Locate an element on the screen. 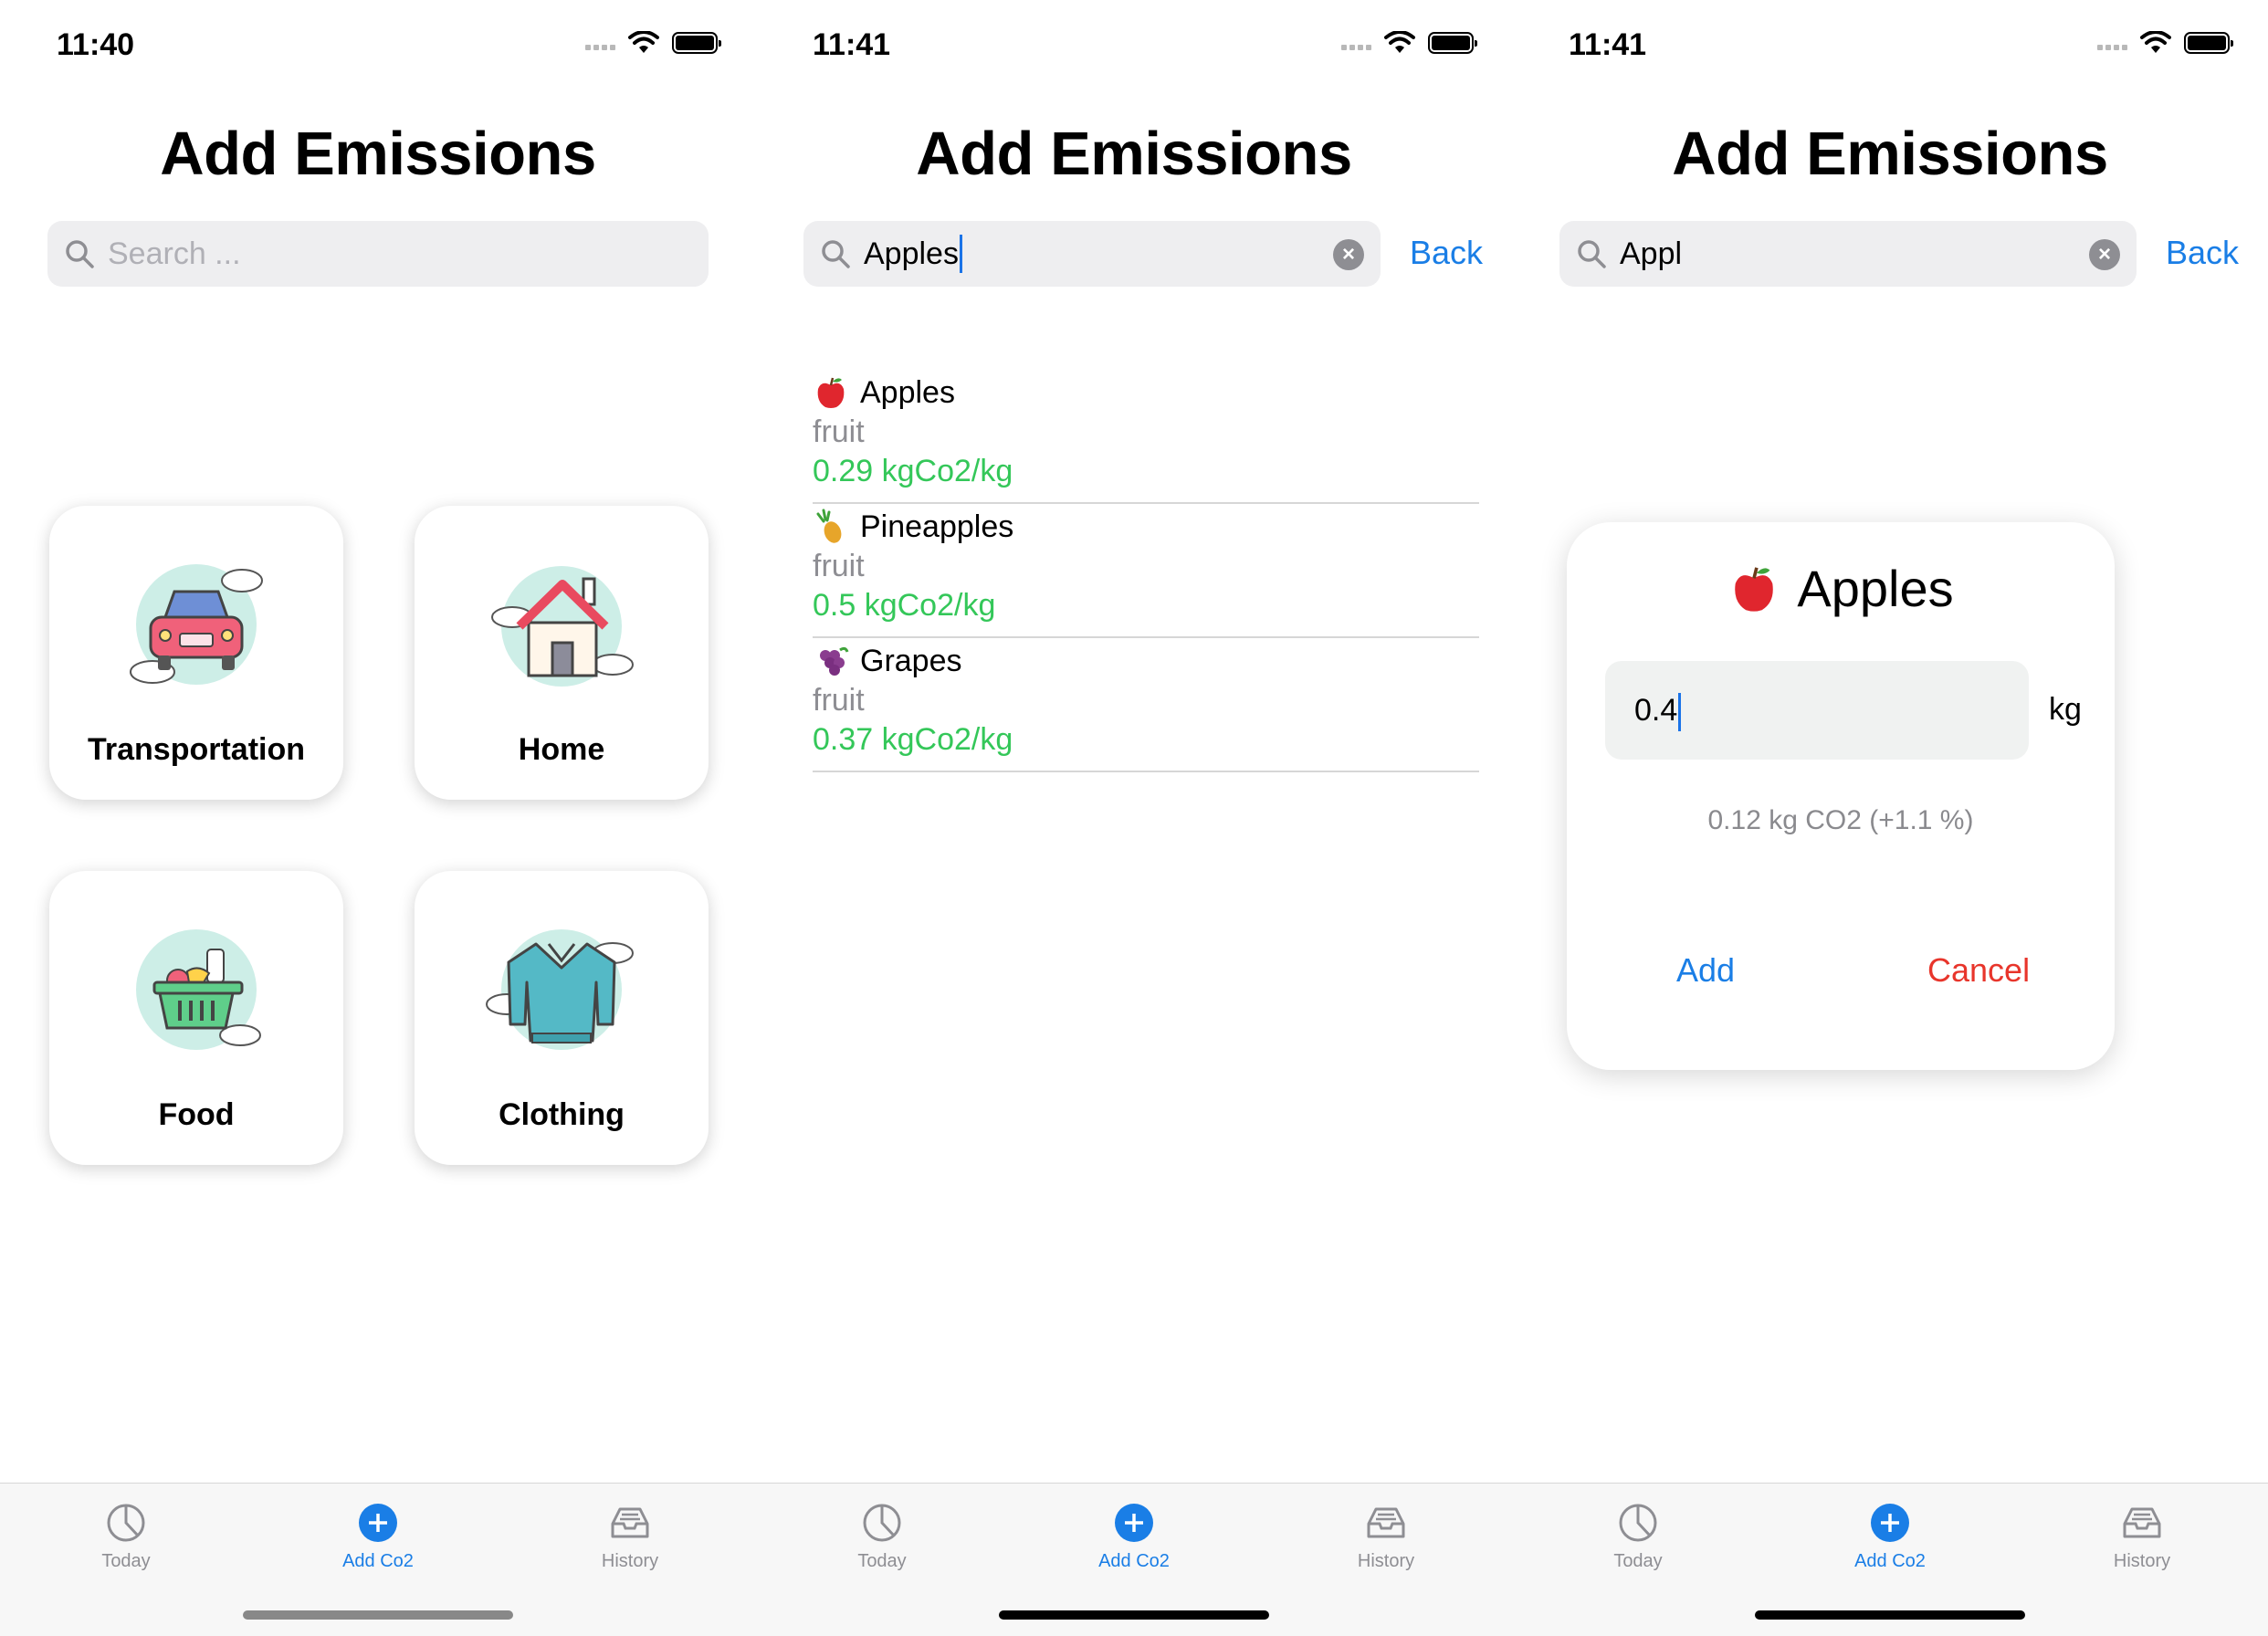 This screenshot has height=1636, width=2268. category-label: Transportation is located at coordinates (196, 749).